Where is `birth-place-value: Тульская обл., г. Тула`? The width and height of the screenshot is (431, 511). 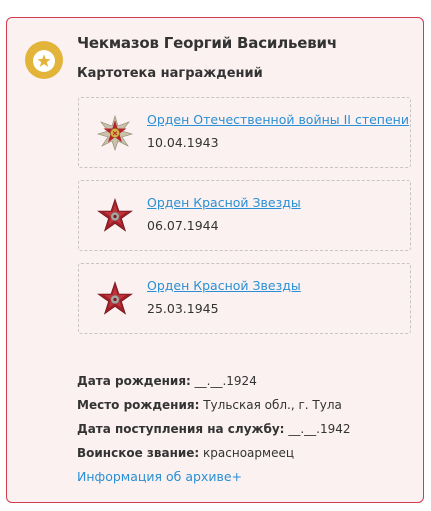 birth-place-value: Тульская обл., г. Тула is located at coordinates (272, 405).